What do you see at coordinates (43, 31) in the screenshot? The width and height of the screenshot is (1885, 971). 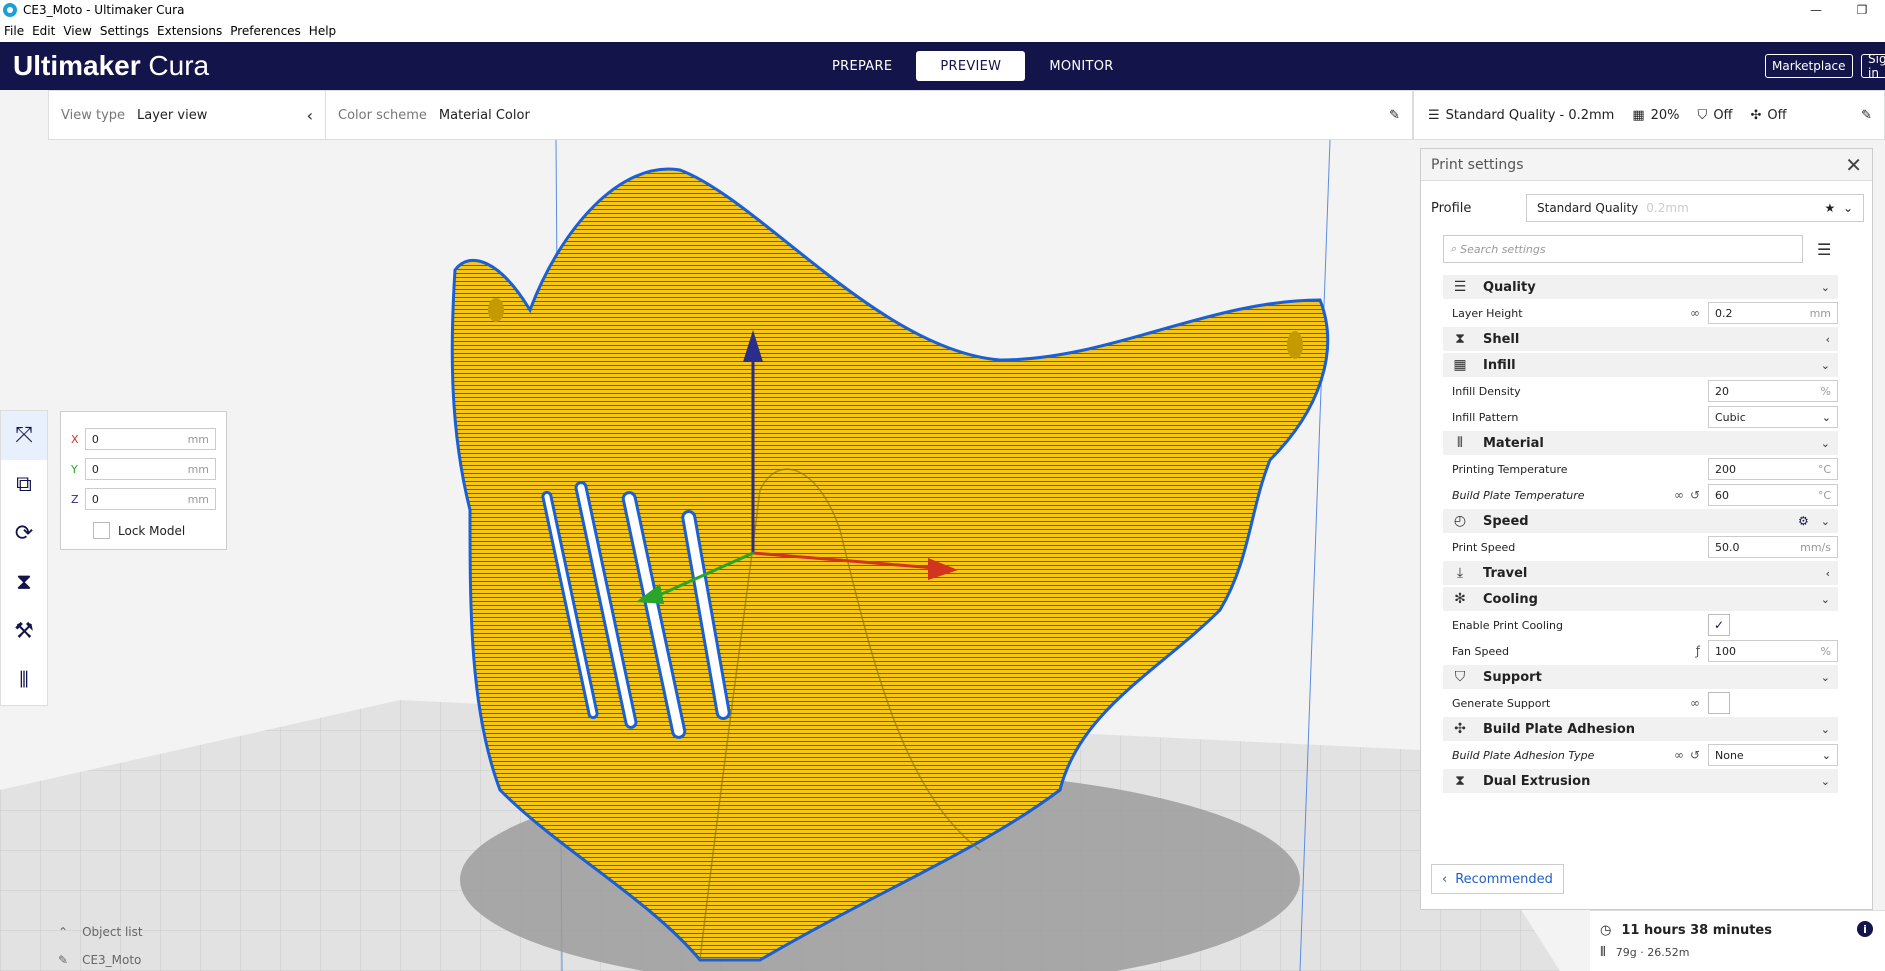 I see `menu-edit: Edit` at bounding box center [43, 31].